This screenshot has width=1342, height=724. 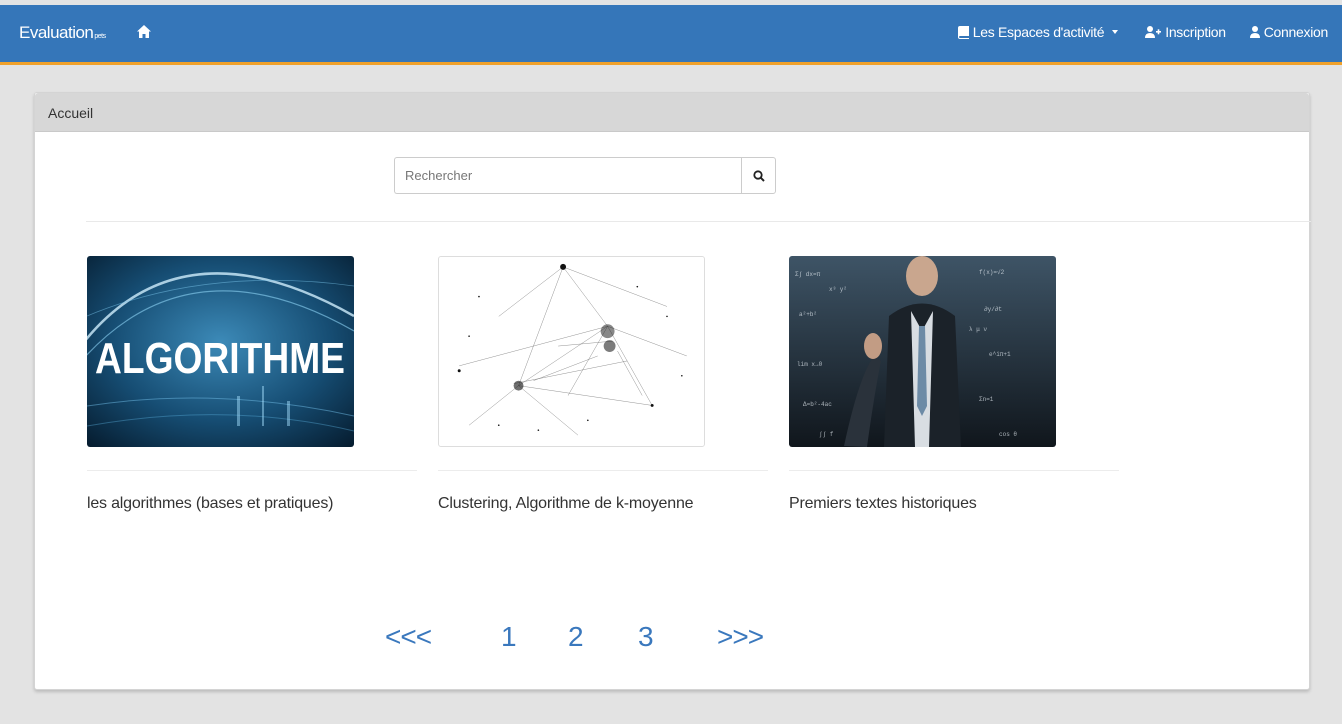 I want to click on pagination-page-2: 2, so click(x=576, y=637).